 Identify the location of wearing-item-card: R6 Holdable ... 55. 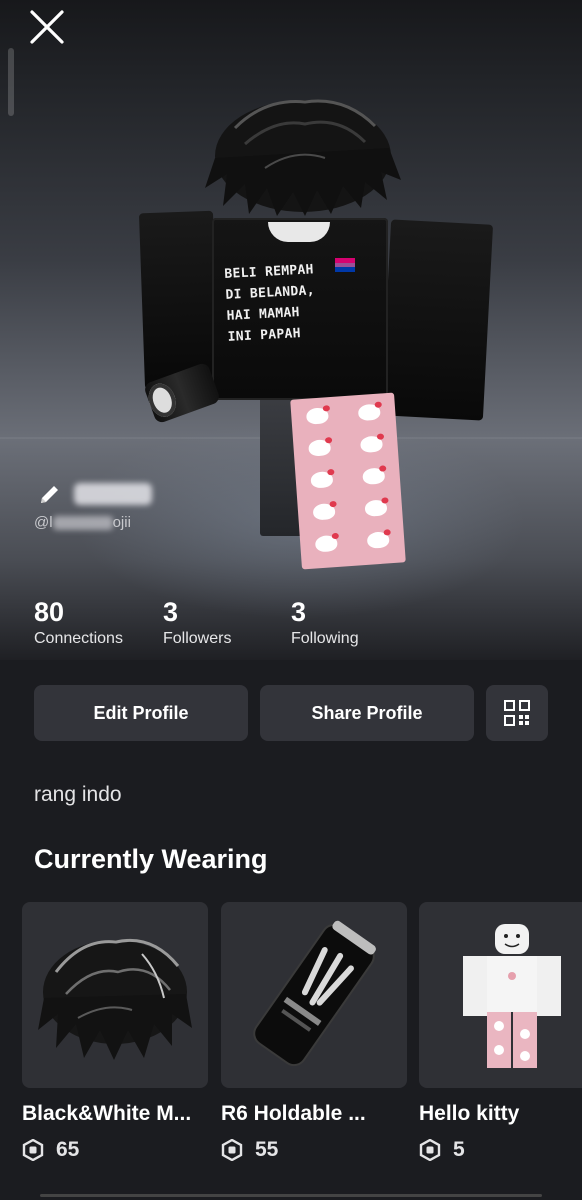
(314, 1032).